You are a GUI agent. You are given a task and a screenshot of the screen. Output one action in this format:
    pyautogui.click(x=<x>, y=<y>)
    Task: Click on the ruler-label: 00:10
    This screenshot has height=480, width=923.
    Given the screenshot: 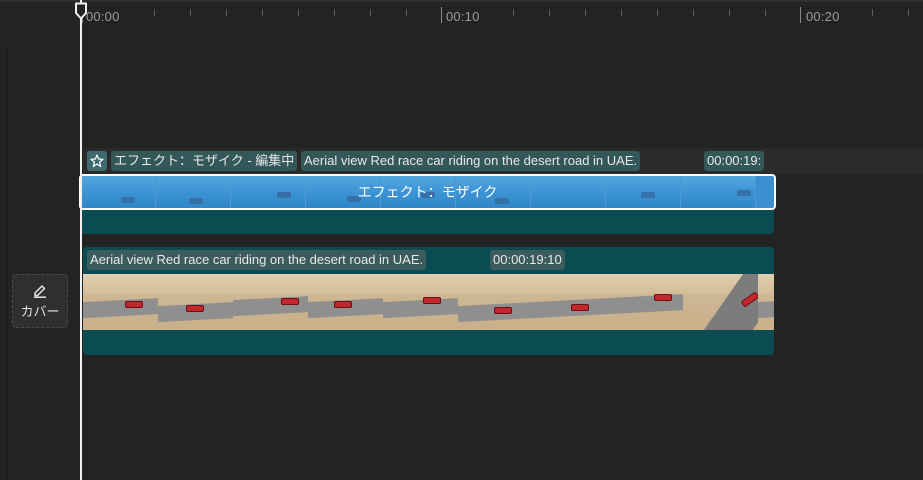 What is the action you would take?
    pyautogui.click(x=463, y=16)
    